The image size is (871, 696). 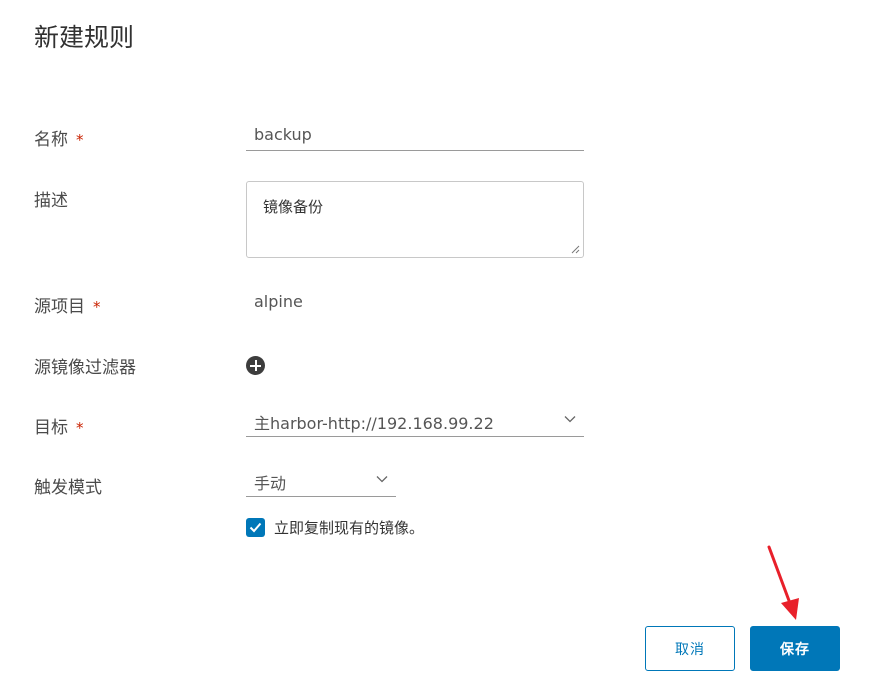 I want to click on target-label: 目标 *, so click(x=59, y=425).